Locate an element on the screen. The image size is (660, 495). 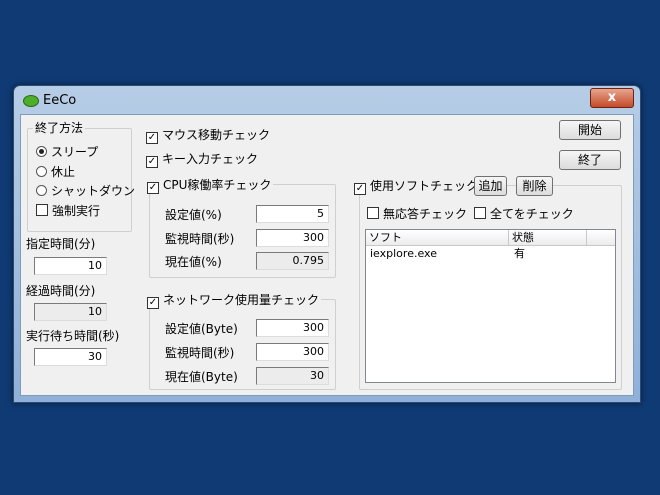
key-input-label: キー入力チェック is located at coordinates (210, 159).